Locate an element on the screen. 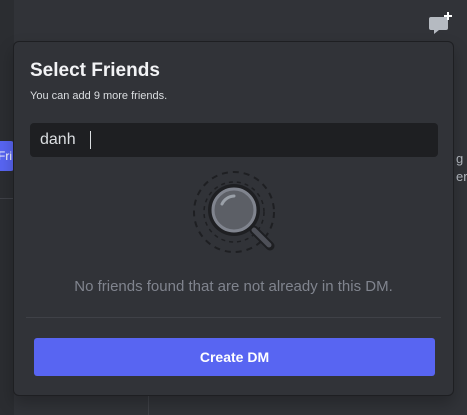 This screenshot has width=467, height=415. friend-search-field is located at coordinates (234, 140).